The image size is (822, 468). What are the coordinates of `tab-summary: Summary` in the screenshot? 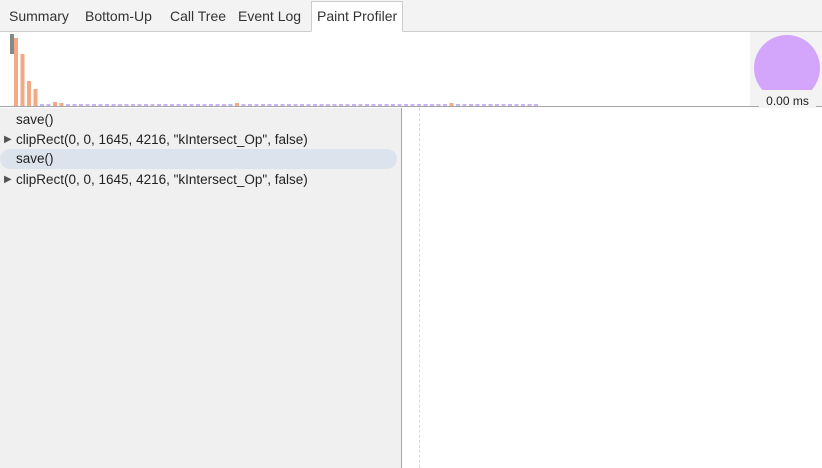 It's located at (39, 17).